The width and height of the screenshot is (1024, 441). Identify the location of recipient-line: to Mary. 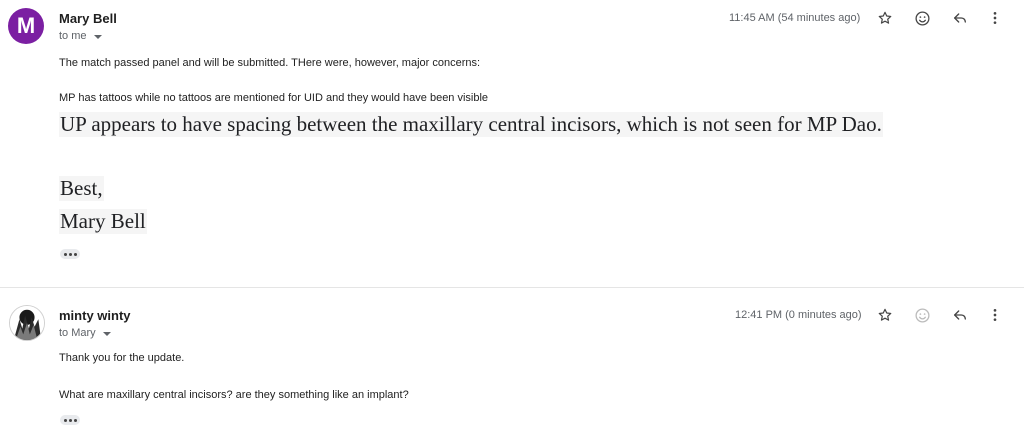
(85, 333).